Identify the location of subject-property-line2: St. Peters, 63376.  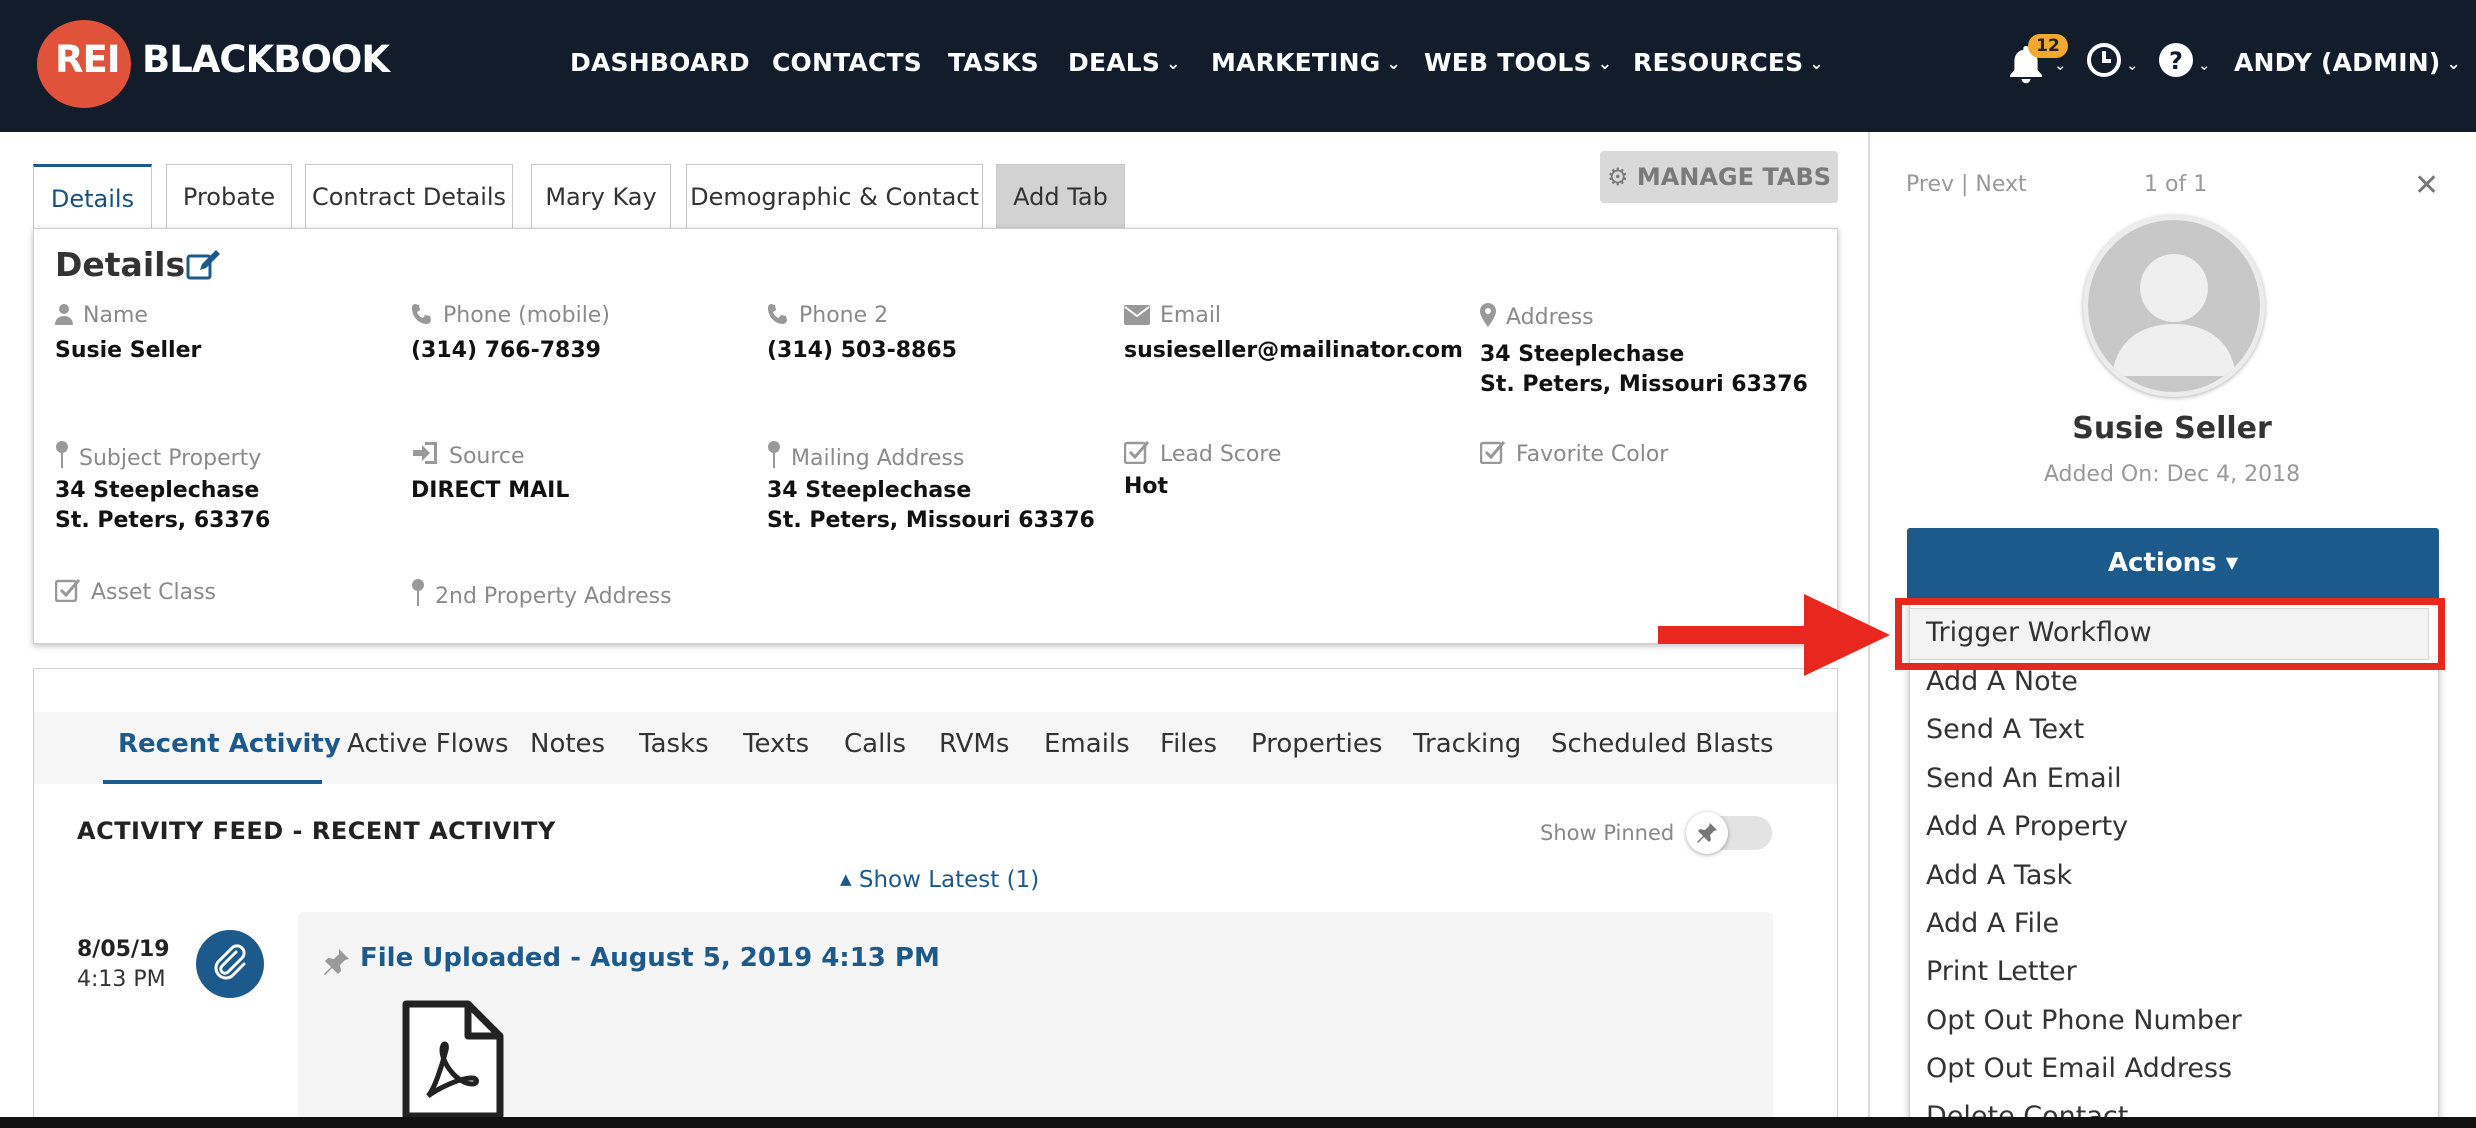
(163, 520).